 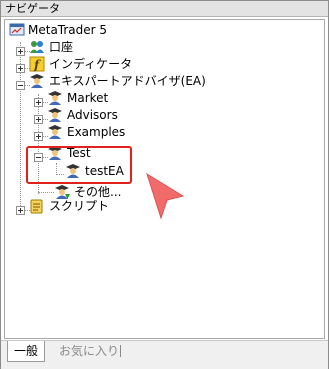 I want to click on tab-separator, so click(x=120, y=351).